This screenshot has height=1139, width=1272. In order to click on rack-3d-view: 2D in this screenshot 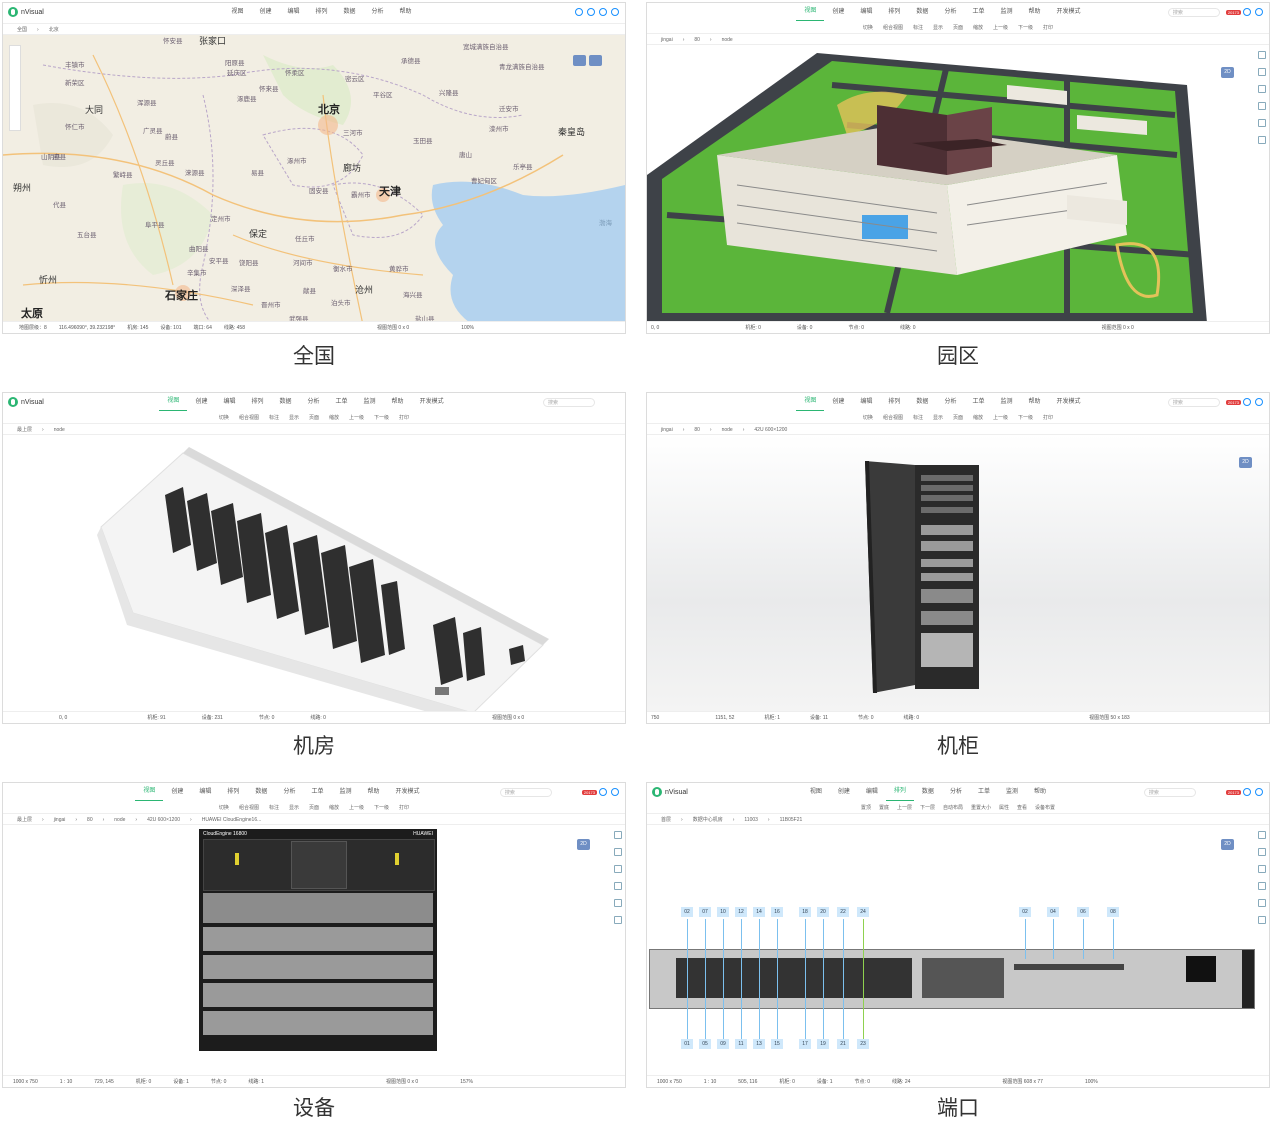, I will do `click(958, 573)`.